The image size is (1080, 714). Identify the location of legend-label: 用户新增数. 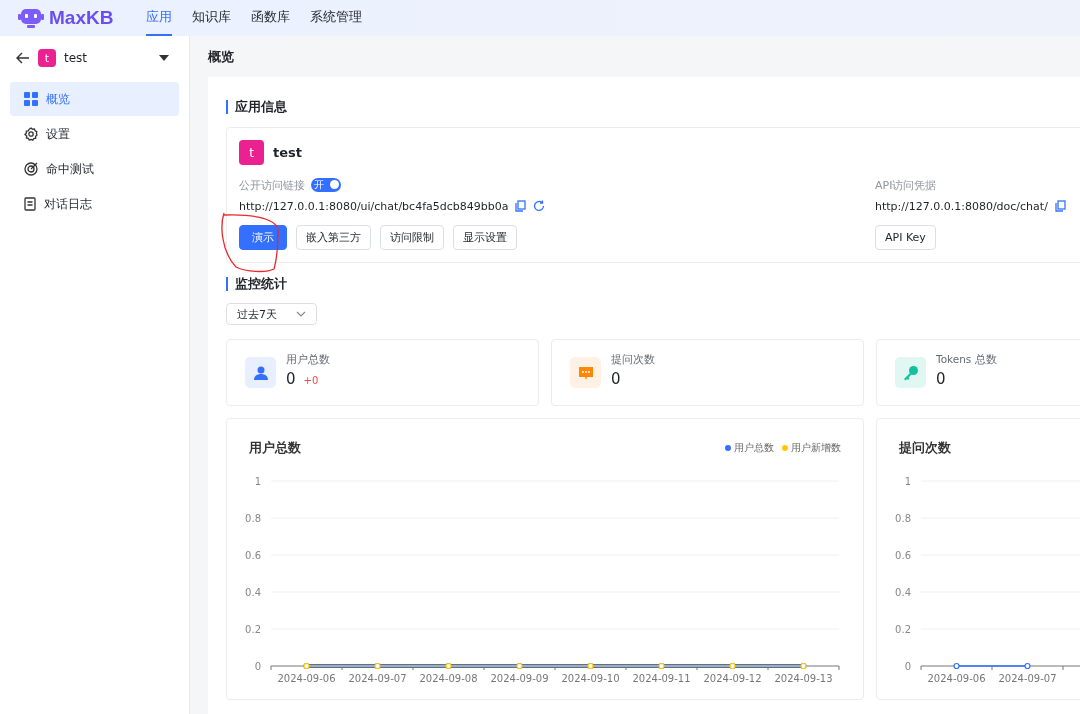
(816, 448).